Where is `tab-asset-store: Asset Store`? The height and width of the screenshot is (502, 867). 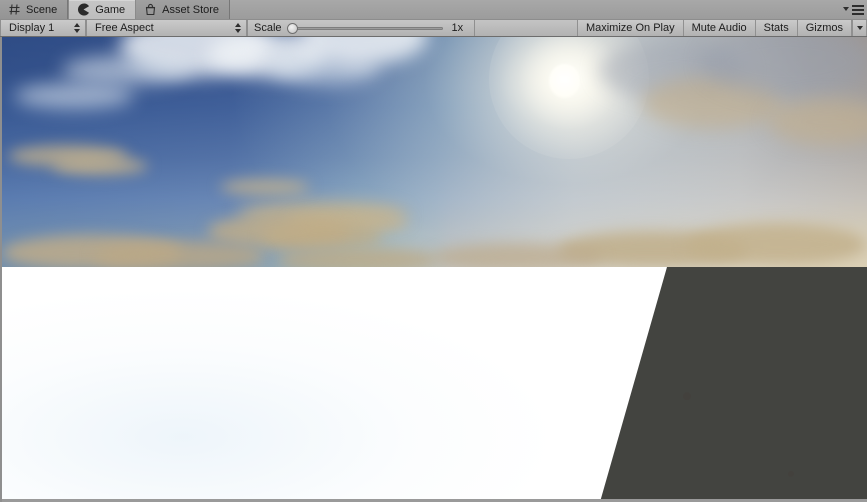 tab-asset-store: Asset Store is located at coordinates (183, 9).